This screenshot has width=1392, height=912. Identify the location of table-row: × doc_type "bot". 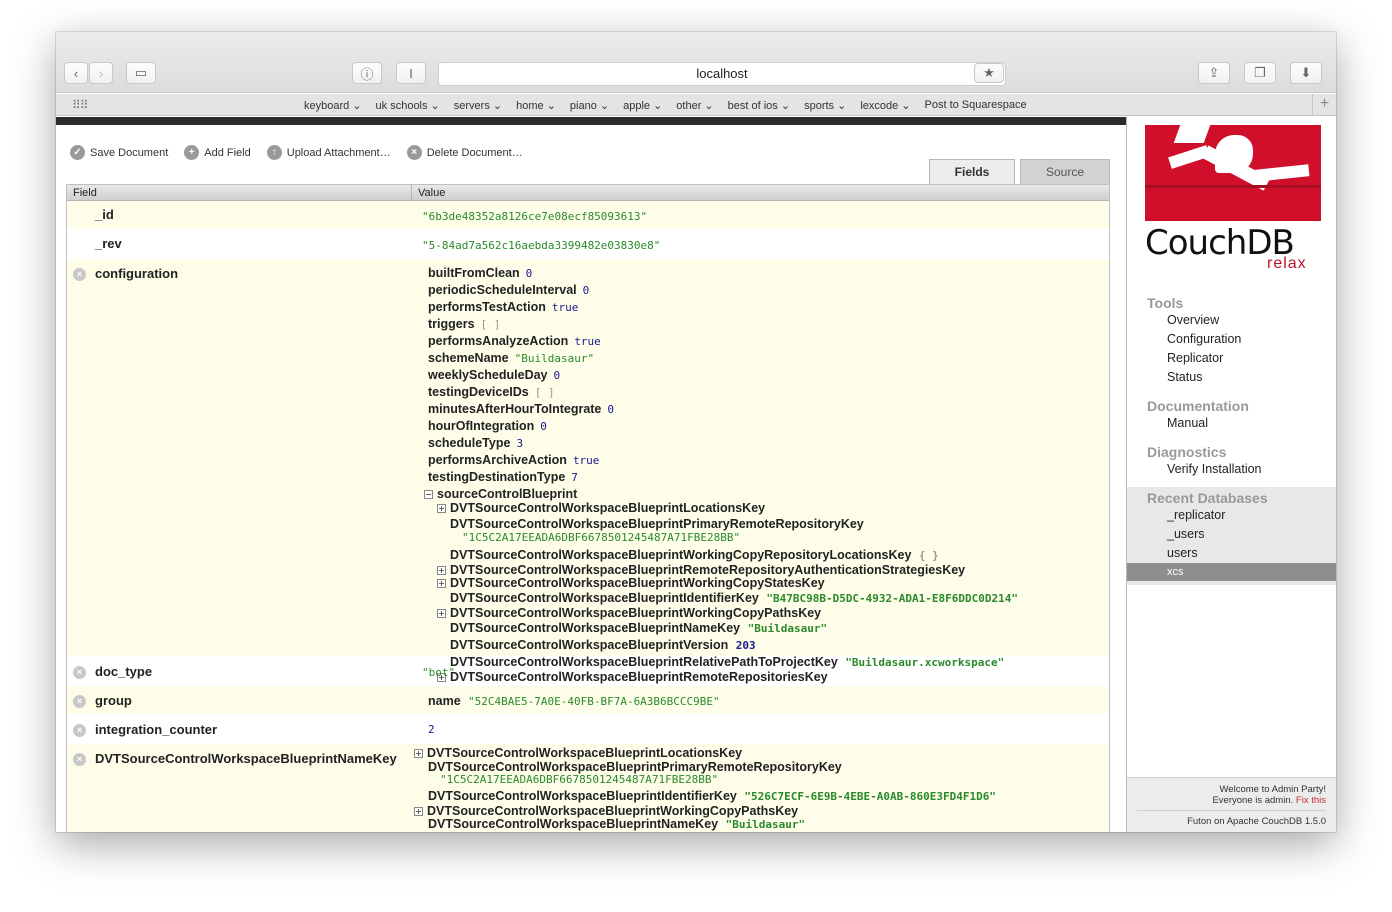
(588, 671).